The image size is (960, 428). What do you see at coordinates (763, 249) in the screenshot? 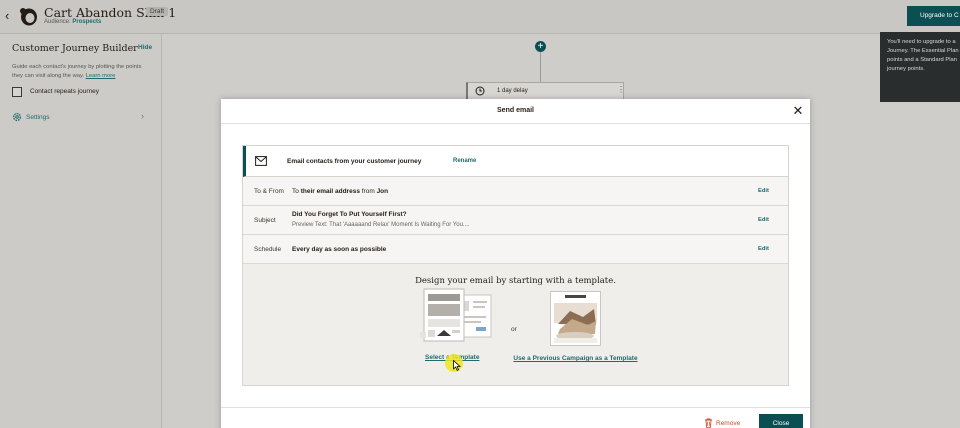
I see `edit-schedule-link: Edit` at bounding box center [763, 249].